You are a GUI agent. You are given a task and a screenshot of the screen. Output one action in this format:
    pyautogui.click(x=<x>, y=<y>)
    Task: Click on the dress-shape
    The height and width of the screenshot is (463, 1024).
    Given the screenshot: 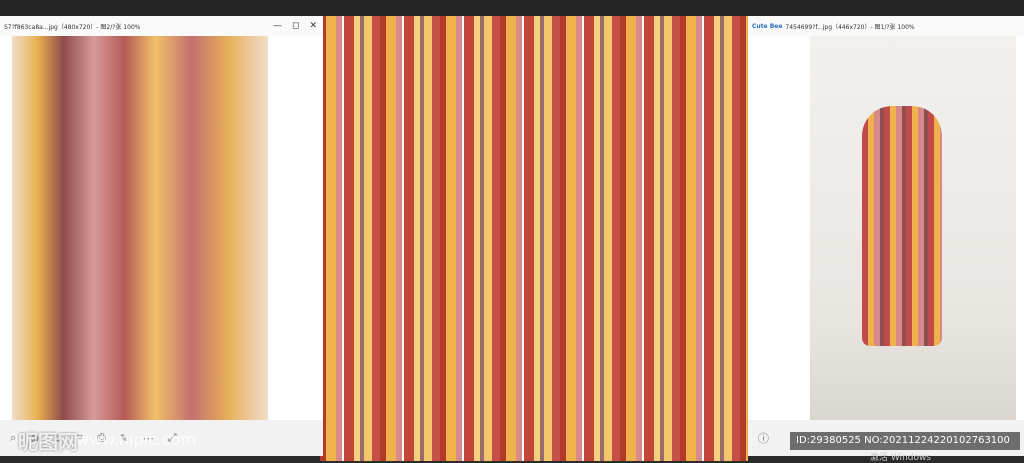 What is the action you would take?
    pyautogui.click(x=902, y=226)
    